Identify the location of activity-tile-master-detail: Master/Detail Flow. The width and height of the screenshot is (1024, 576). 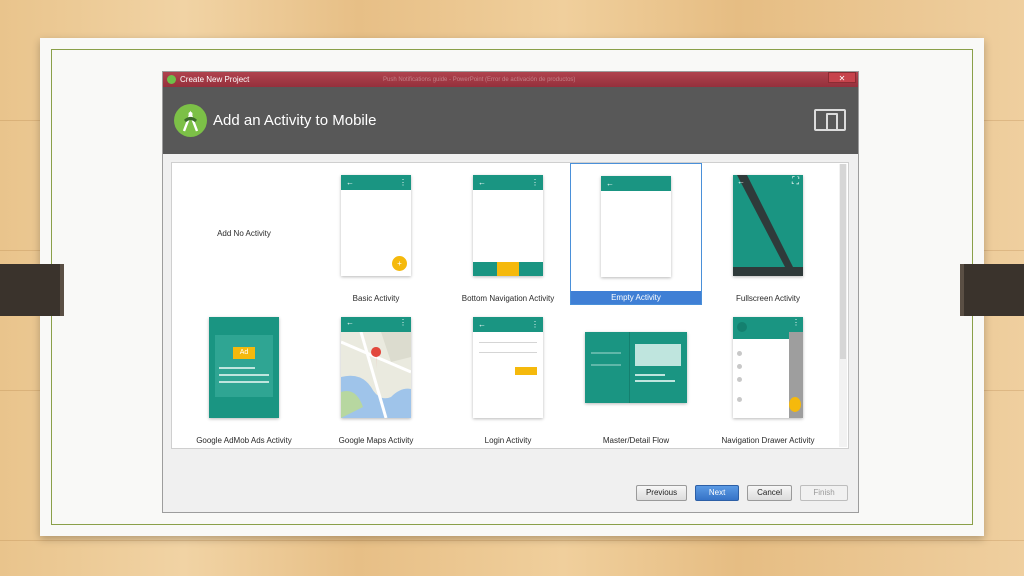
(636, 376).